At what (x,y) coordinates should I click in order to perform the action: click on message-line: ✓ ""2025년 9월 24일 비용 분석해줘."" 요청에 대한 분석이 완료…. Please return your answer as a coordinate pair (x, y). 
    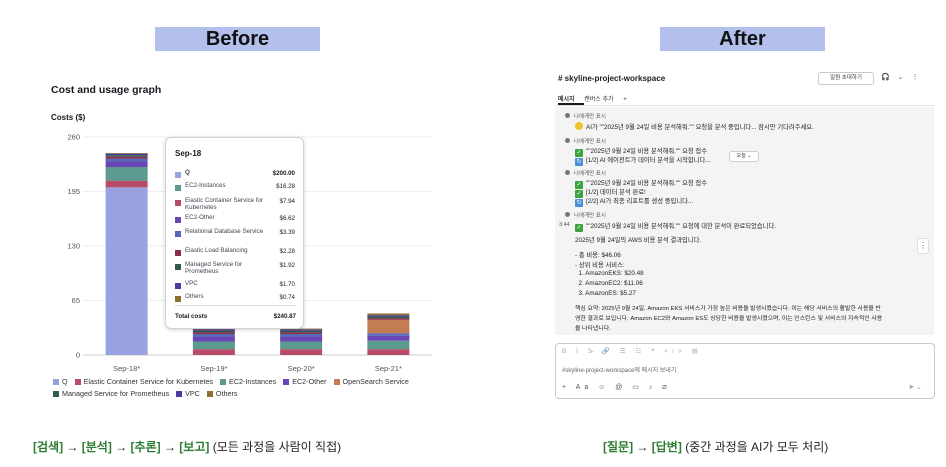
    Looking at the image, I should click on (675, 226).